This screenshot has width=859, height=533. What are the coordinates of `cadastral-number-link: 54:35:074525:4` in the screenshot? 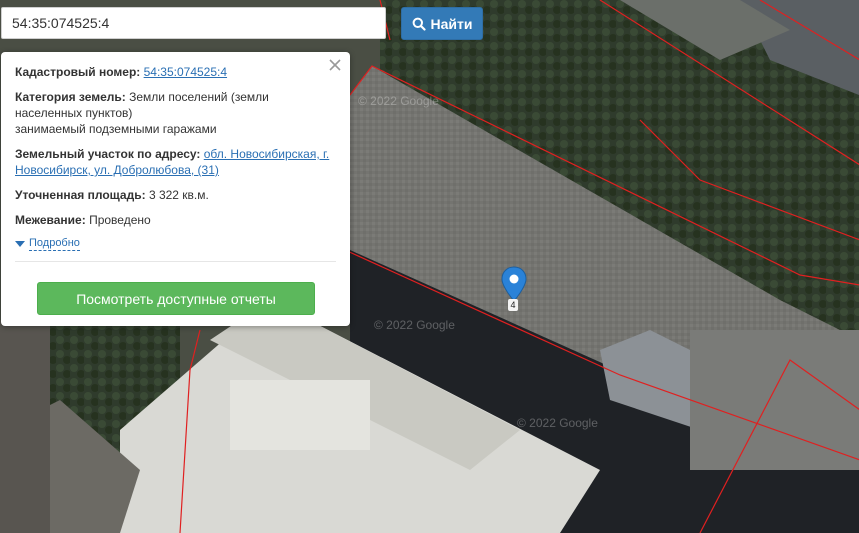 It's located at (185, 72).